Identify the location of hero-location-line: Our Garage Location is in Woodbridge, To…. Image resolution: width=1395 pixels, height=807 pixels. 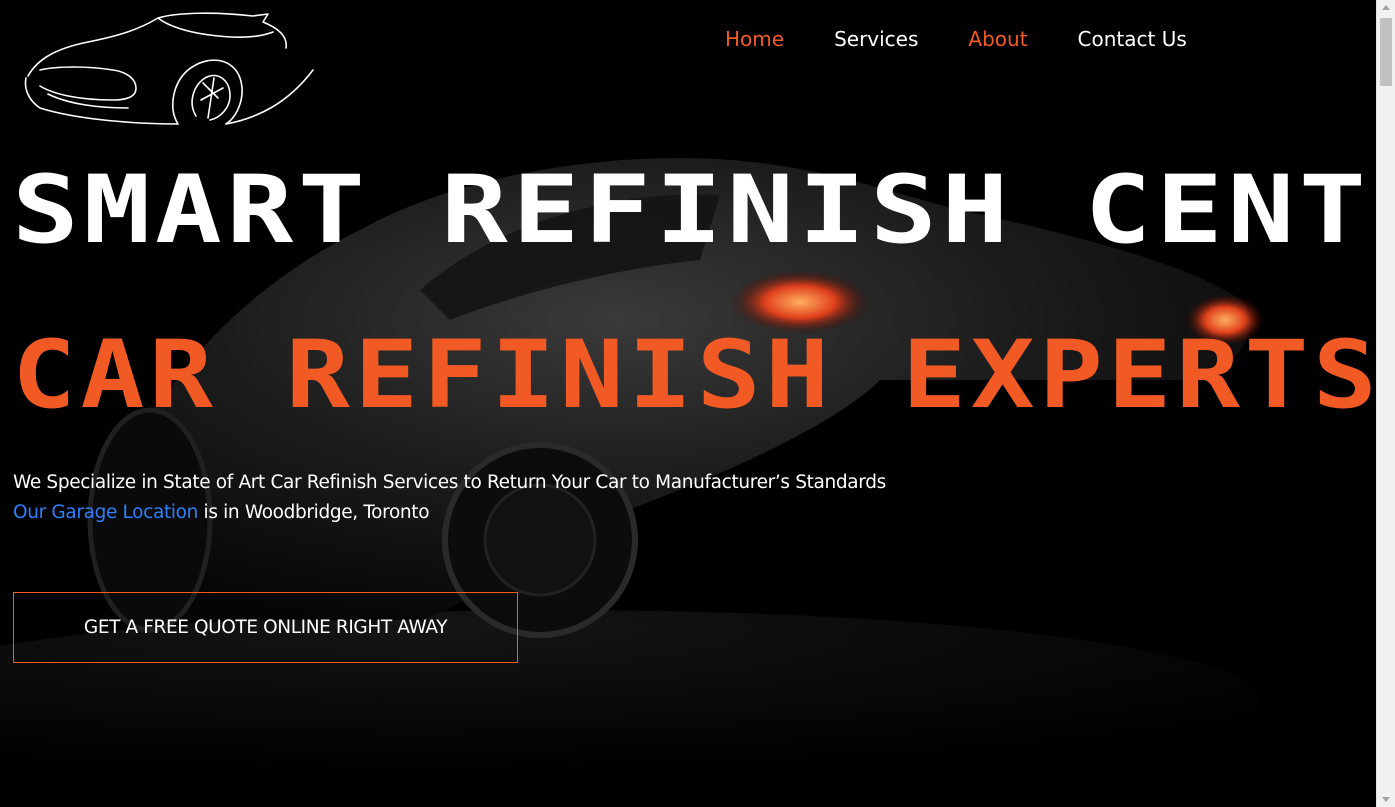
(449, 513).